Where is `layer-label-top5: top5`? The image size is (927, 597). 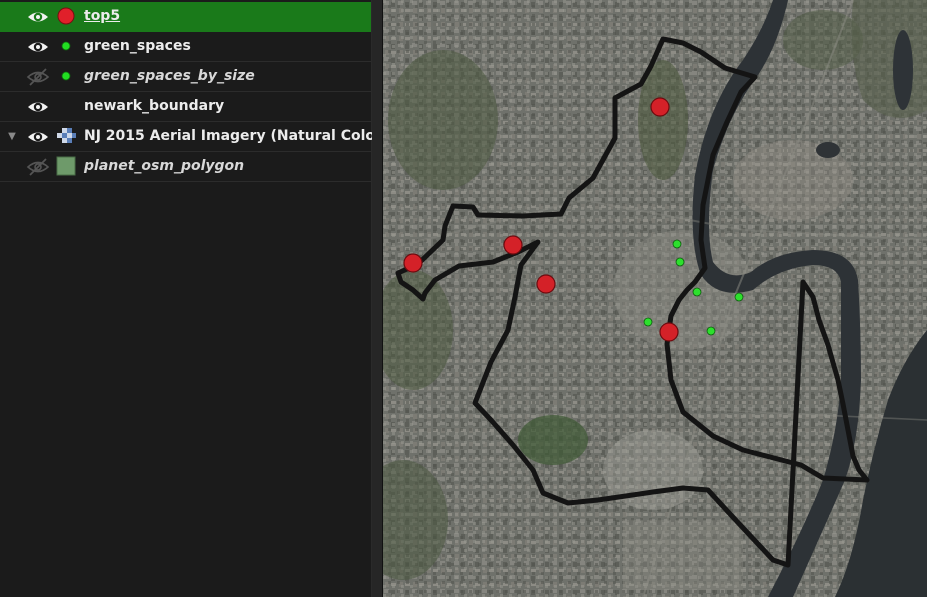
layer-label-top5: top5 is located at coordinates (102, 16).